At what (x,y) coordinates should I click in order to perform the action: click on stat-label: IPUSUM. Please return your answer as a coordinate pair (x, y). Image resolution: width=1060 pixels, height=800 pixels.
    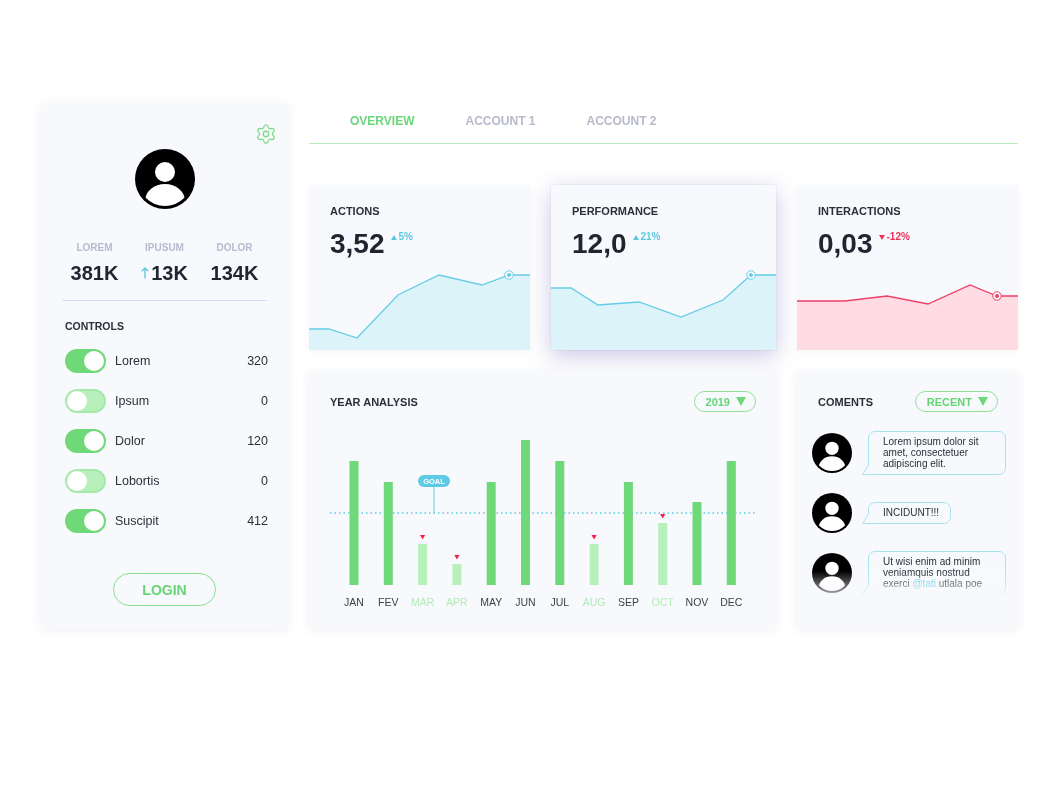
    Looking at the image, I should click on (164, 248).